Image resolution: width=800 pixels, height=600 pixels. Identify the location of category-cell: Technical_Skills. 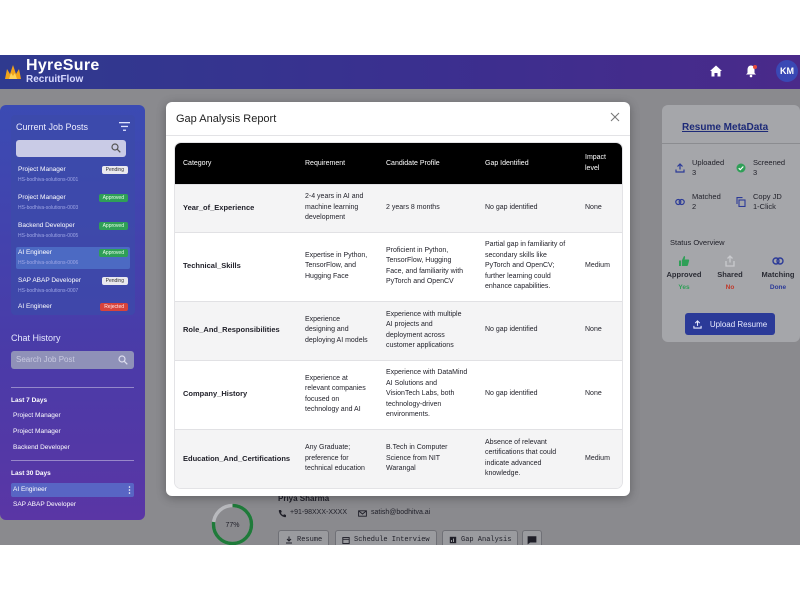
(236, 266).